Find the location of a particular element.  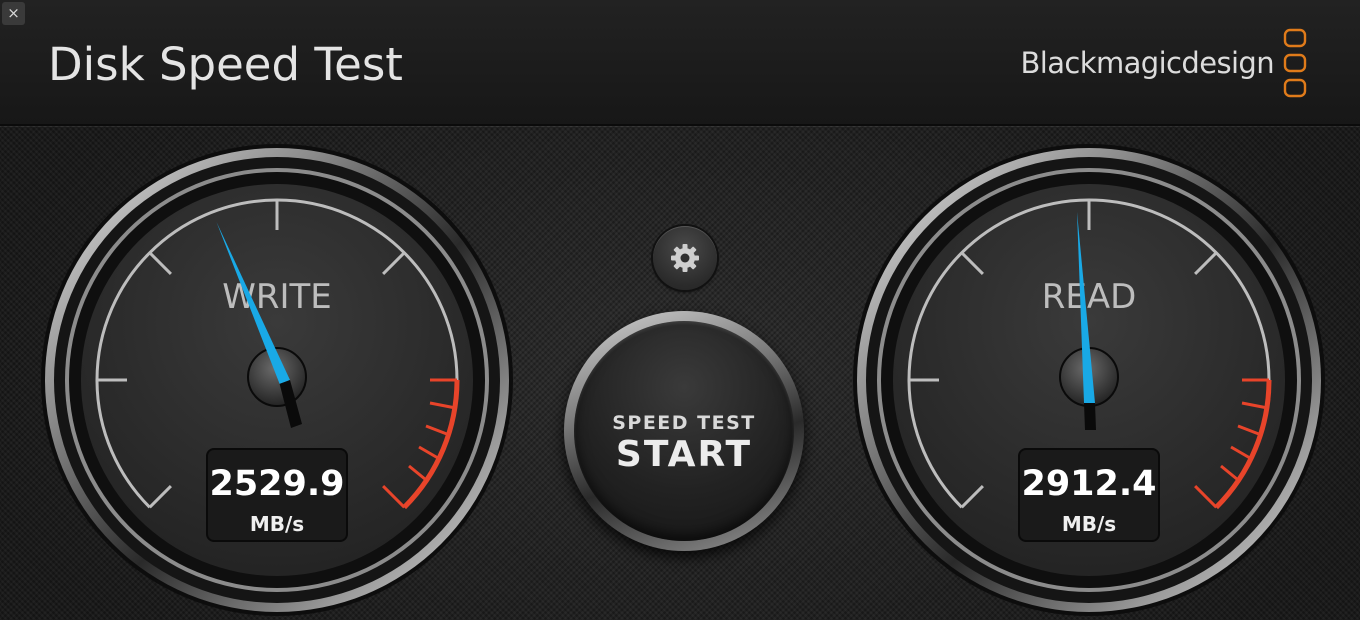

start-button: SPEED TEST START is located at coordinates (684, 431).